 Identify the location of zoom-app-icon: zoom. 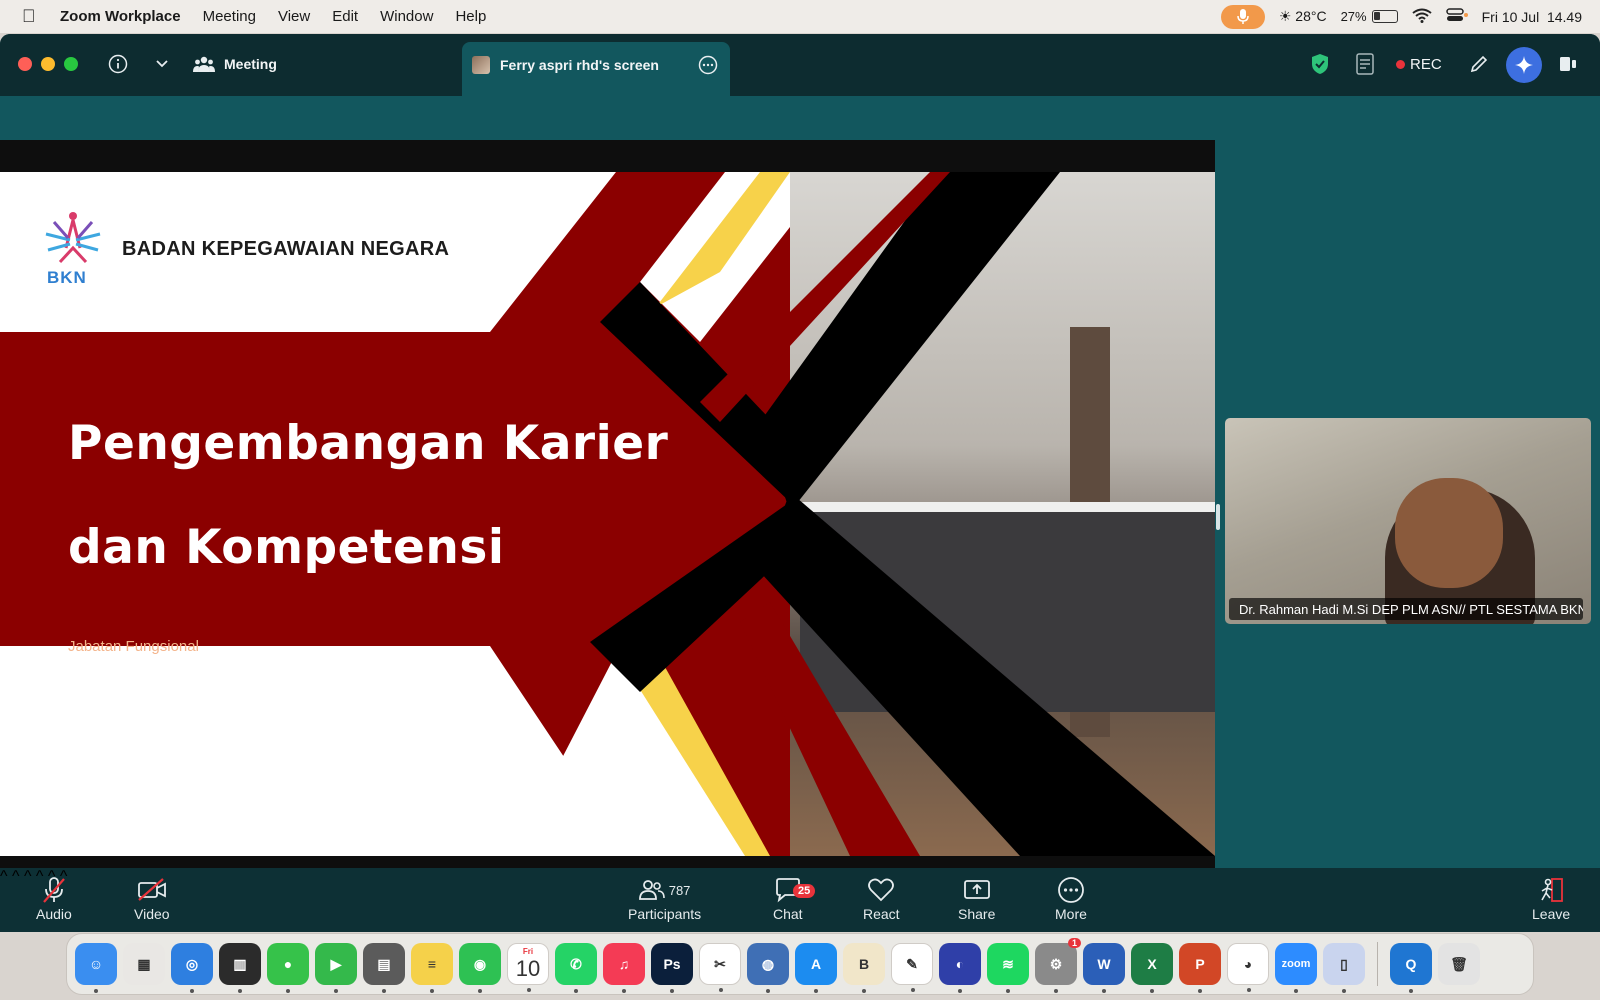
(1296, 968).